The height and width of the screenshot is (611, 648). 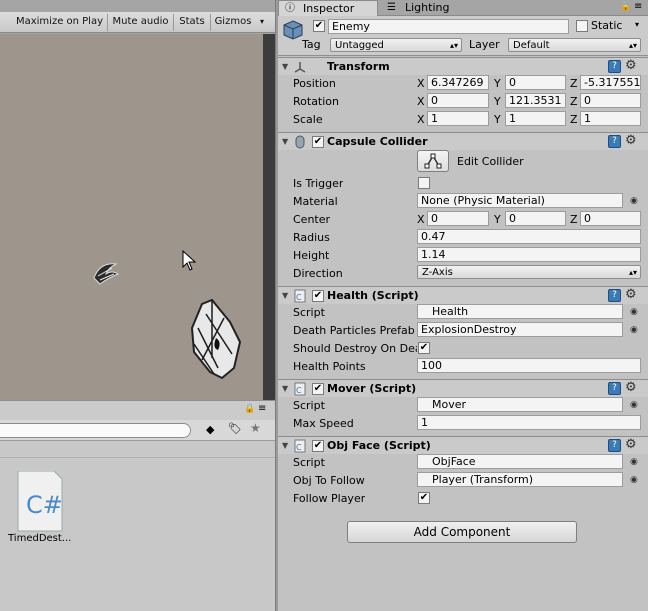 I want to click on position-x-field: 6.347269, so click(x=458, y=82).